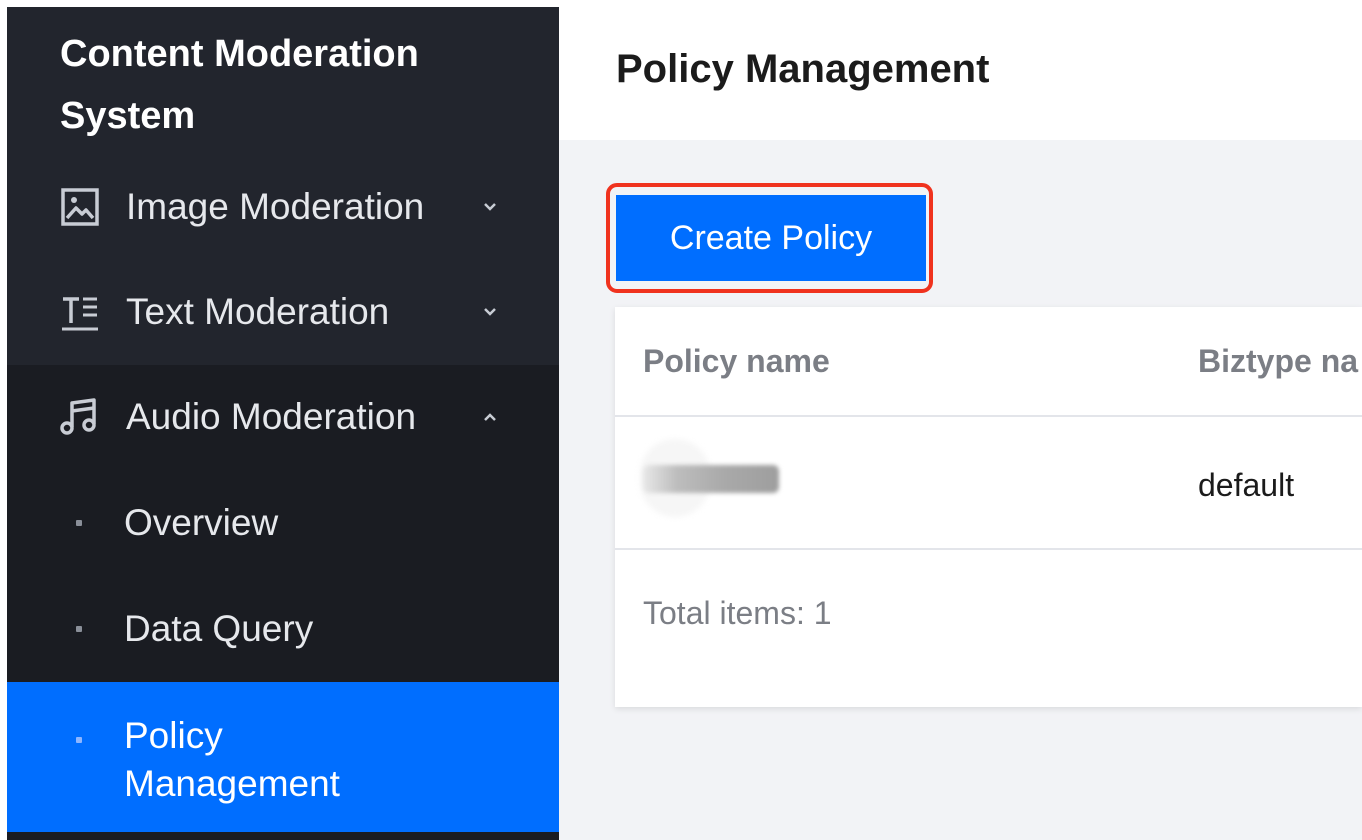  I want to click on image-icon, so click(80, 207).